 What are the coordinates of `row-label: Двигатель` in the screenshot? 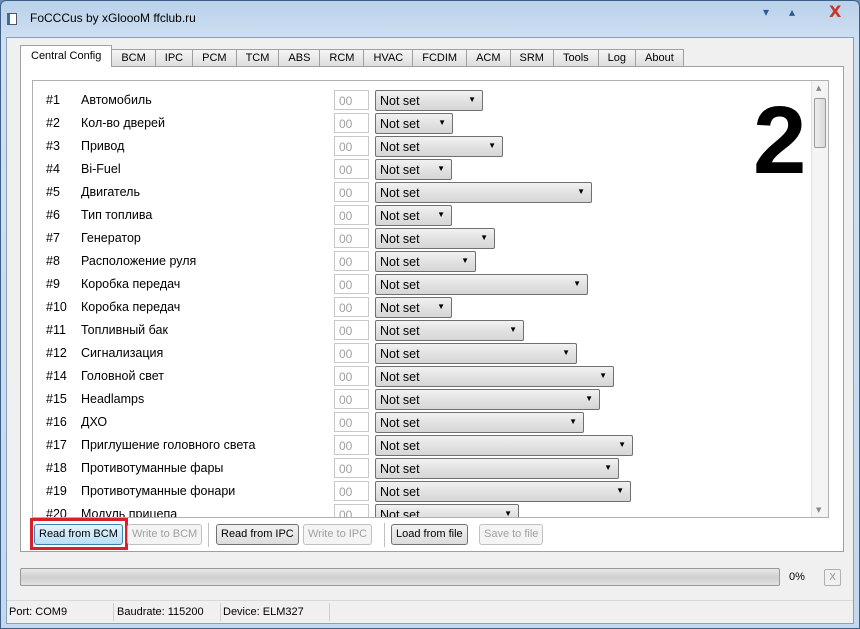 It's located at (110, 192).